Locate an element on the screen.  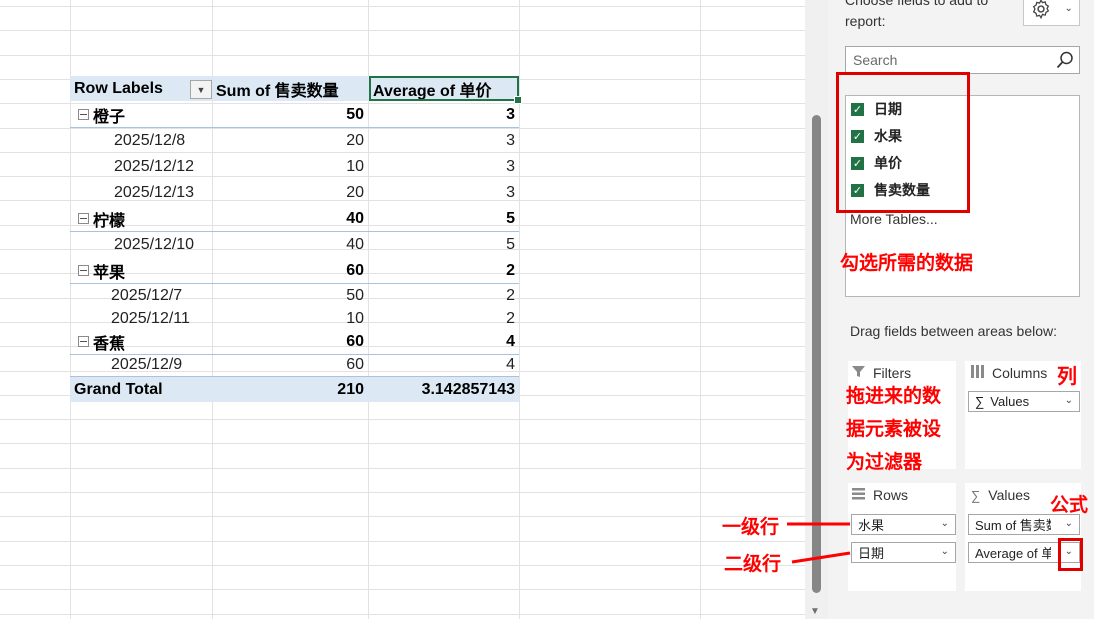
pivot-item-row: 2025/12/12 10 3 is located at coordinates (294, 166).